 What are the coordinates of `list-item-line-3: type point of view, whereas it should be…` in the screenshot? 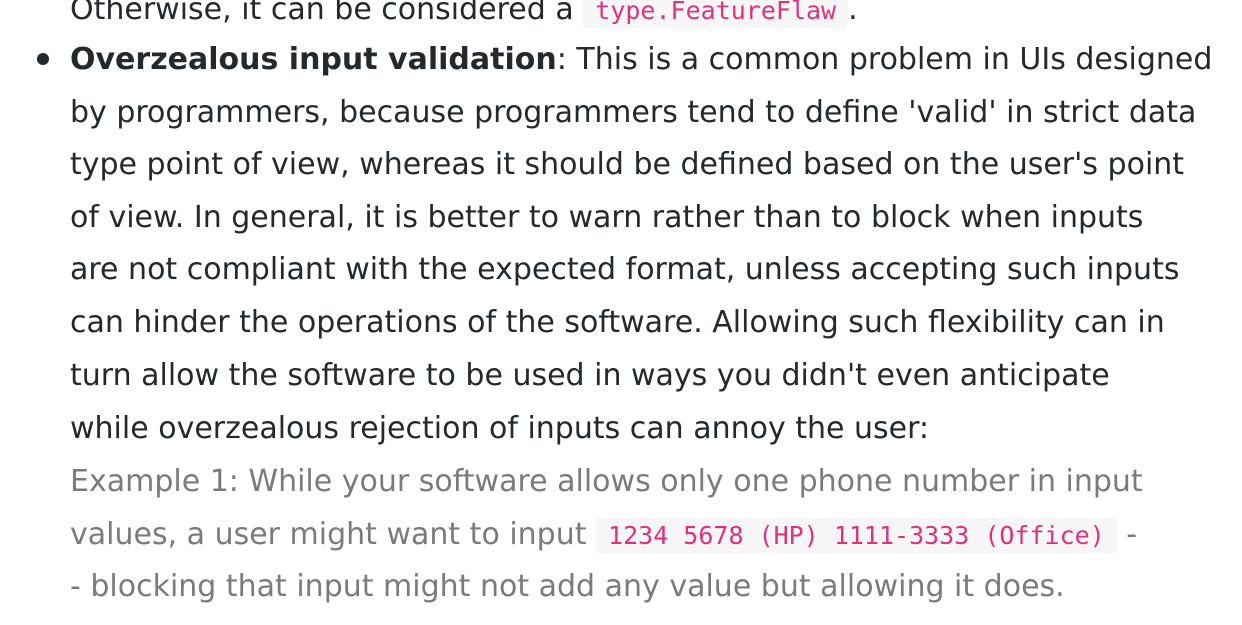 It's located at (627, 164).